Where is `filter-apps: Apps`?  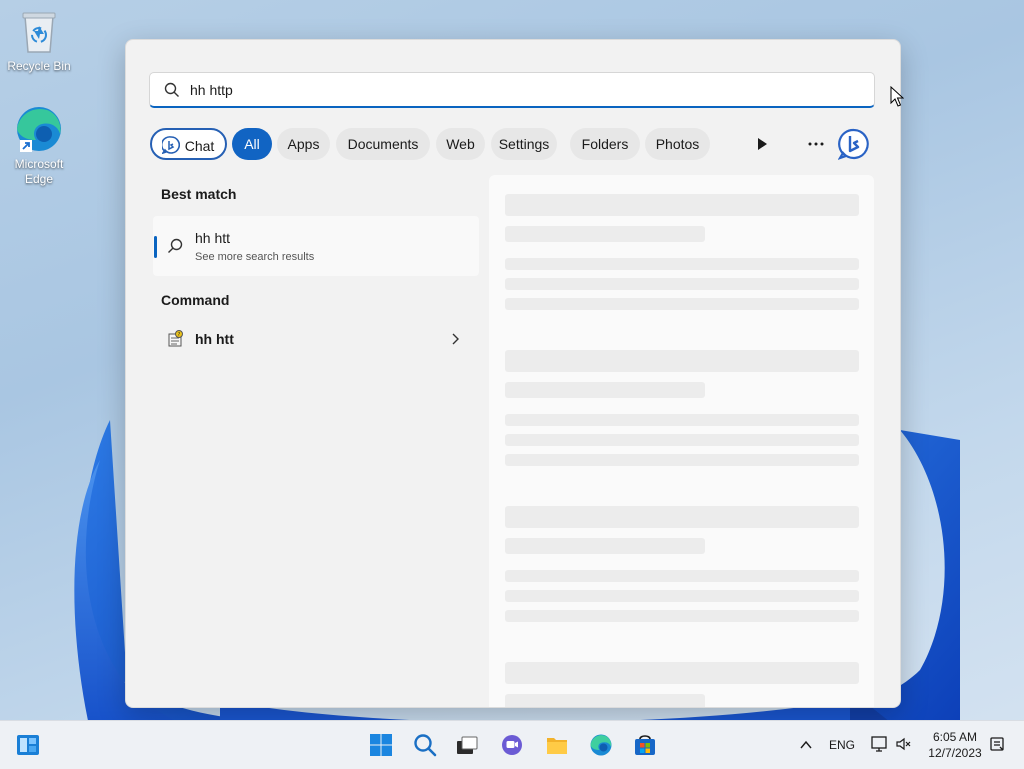 filter-apps: Apps is located at coordinates (303, 144).